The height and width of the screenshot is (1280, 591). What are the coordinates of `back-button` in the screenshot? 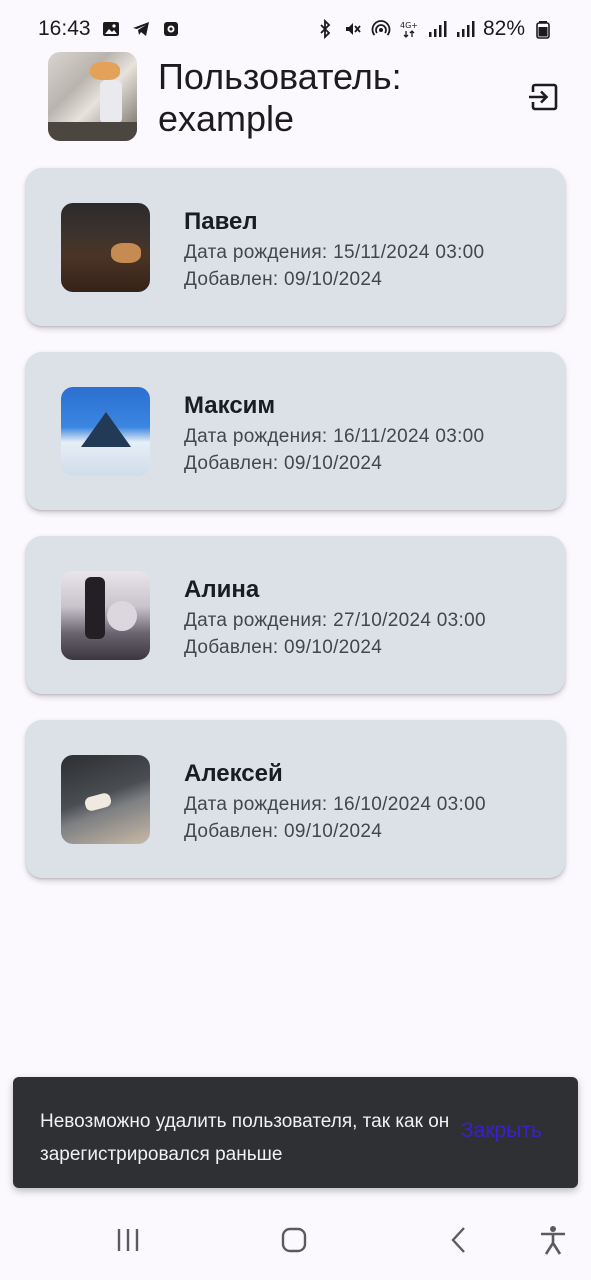 It's located at (460, 1240).